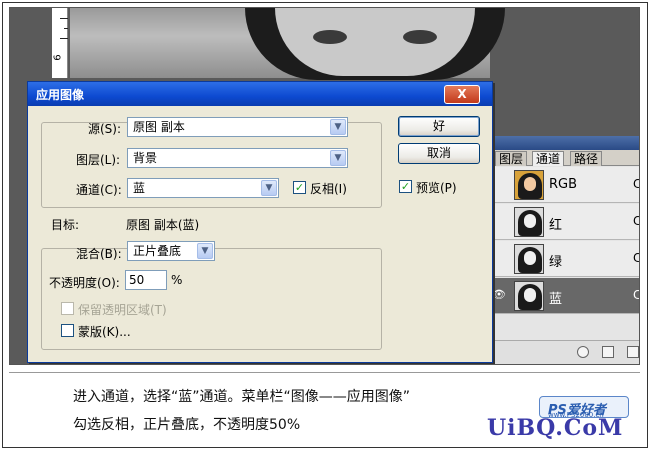  Describe the element at coordinates (99, 254) in the screenshot. I see `blending-label: 混合(B):` at that location.